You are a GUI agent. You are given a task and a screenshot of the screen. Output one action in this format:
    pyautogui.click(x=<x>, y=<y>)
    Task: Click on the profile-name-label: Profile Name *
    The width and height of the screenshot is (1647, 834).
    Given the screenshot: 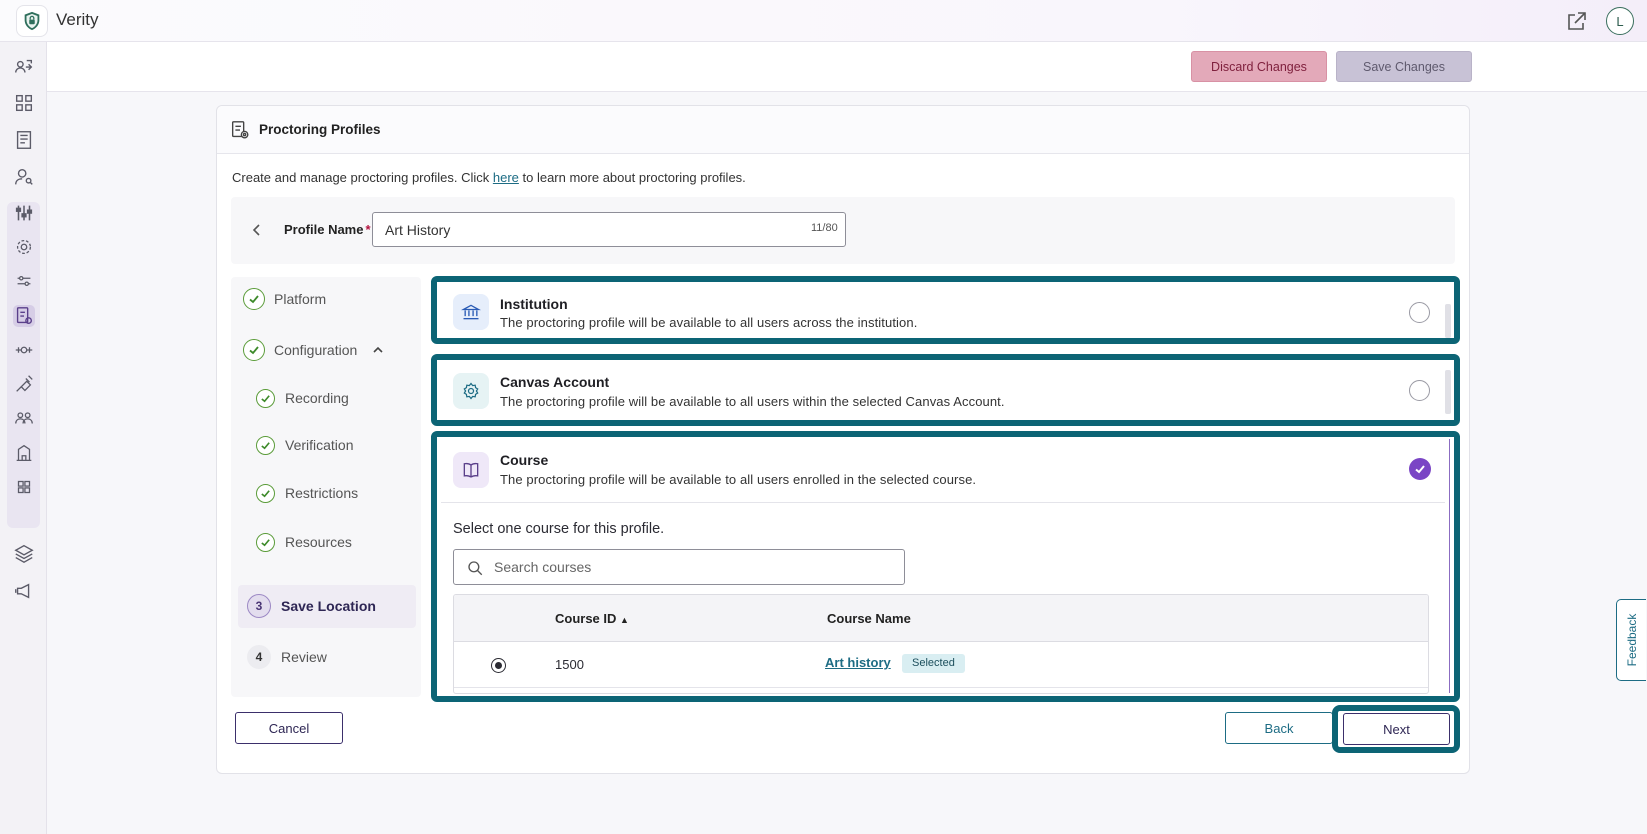 What is the action you would take?
    pyautogui.click(x=327, y=229)
    